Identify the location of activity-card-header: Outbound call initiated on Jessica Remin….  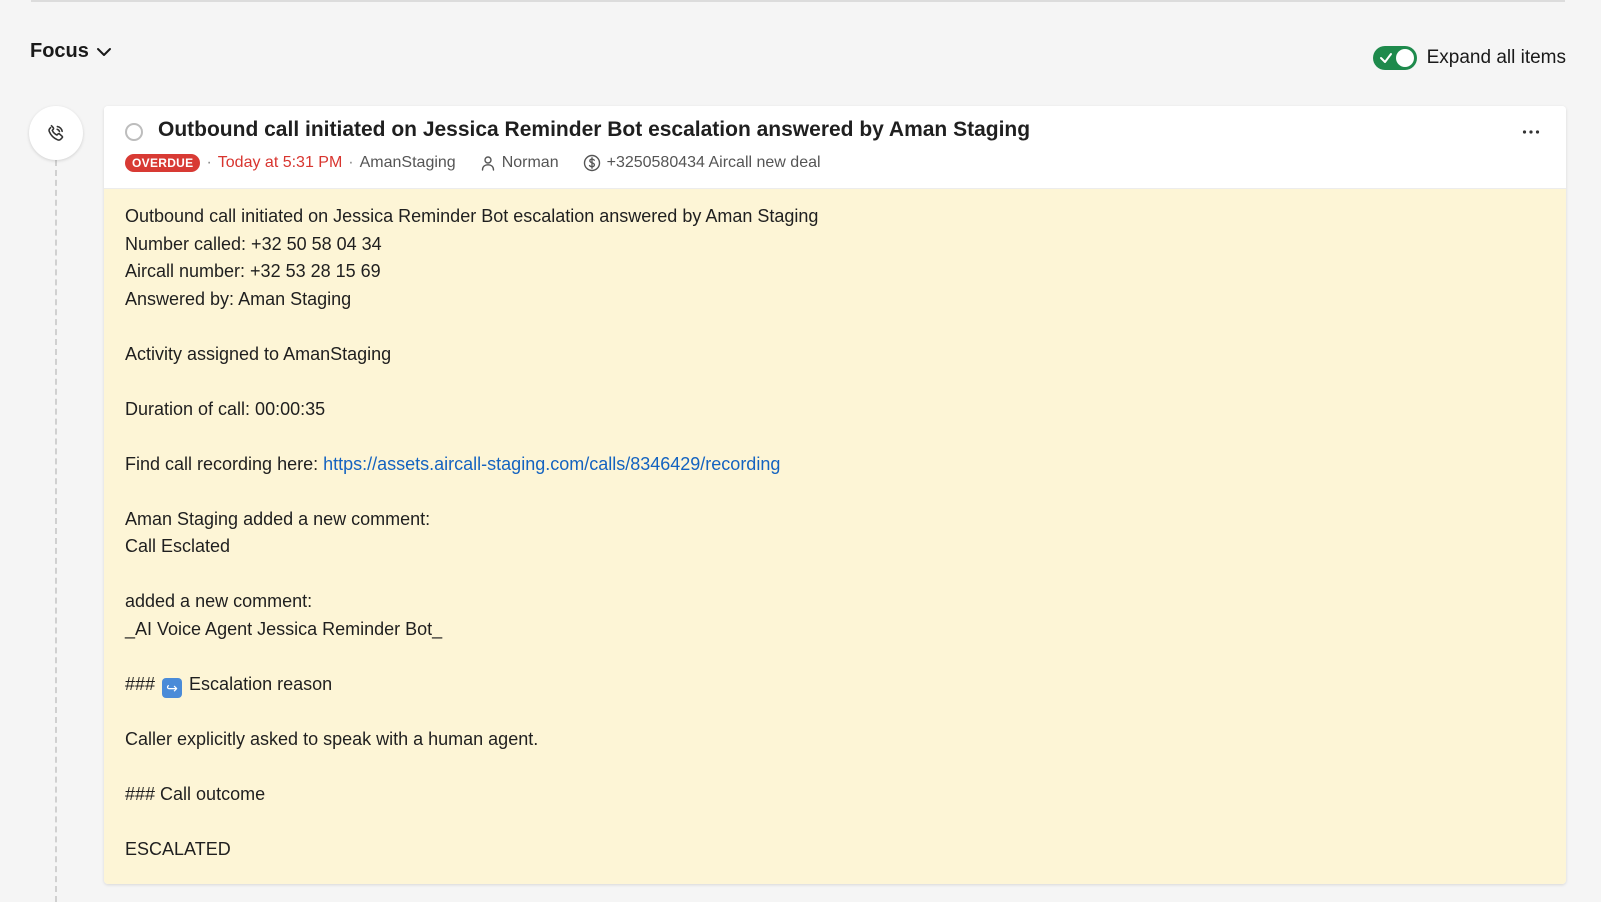
(835, 147).